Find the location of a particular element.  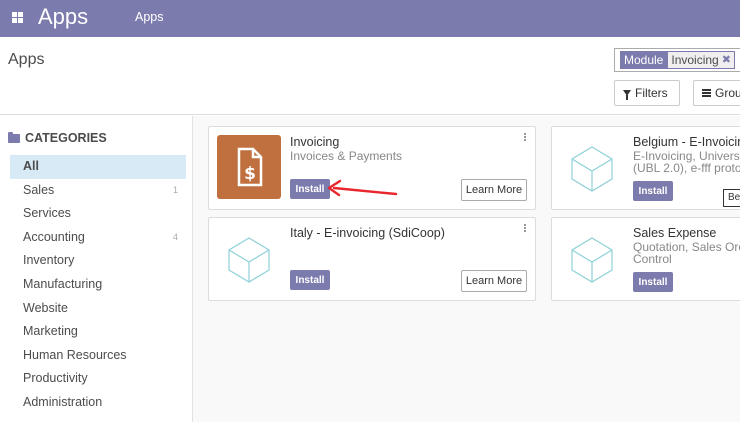

category-item-services: Services is located at coordinates (98, 214).